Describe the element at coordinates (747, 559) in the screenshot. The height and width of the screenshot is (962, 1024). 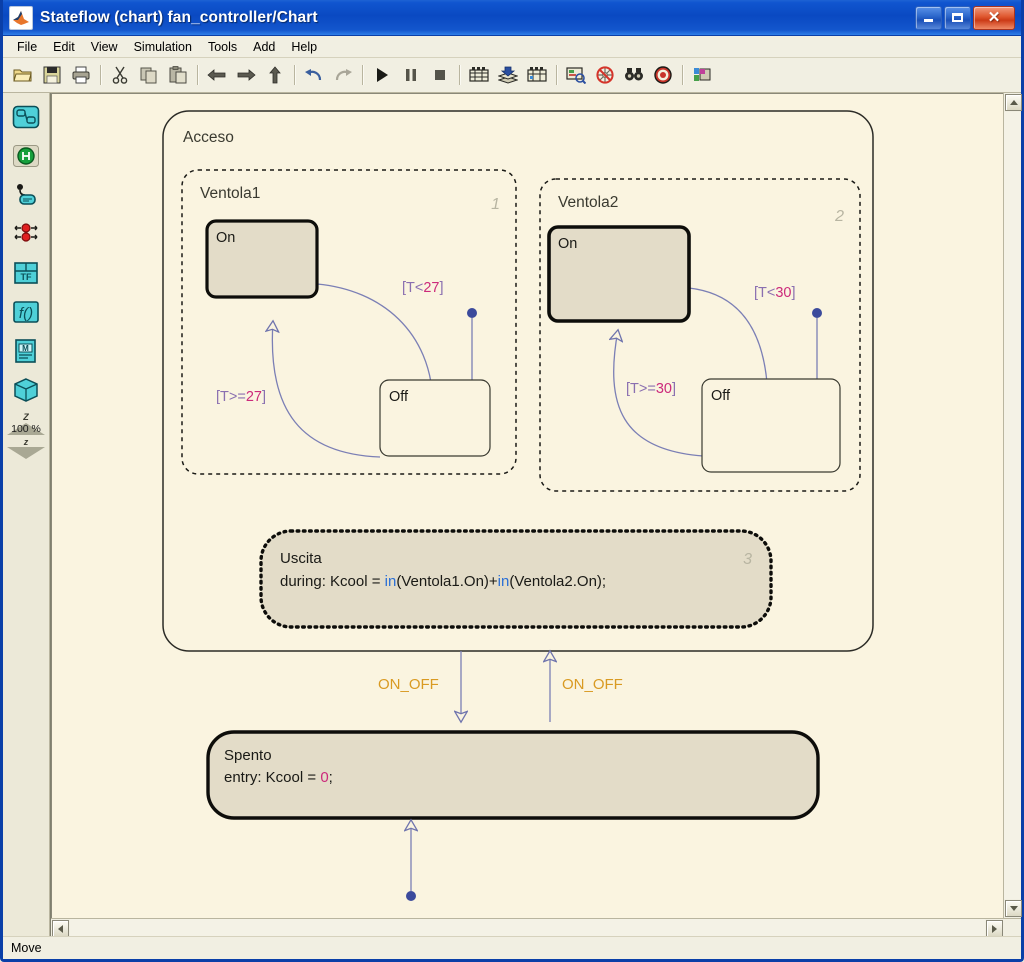
I see `state-uscita-number: 3` at that location.